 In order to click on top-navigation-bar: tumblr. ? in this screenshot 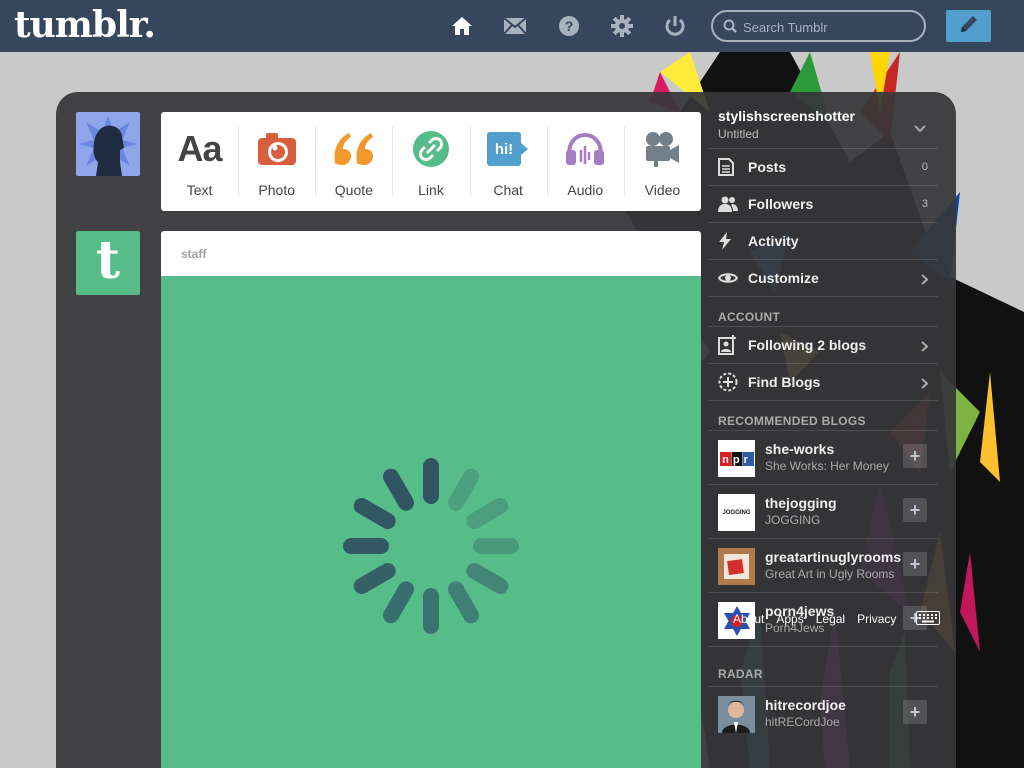, I will do `click(512, 26)`.